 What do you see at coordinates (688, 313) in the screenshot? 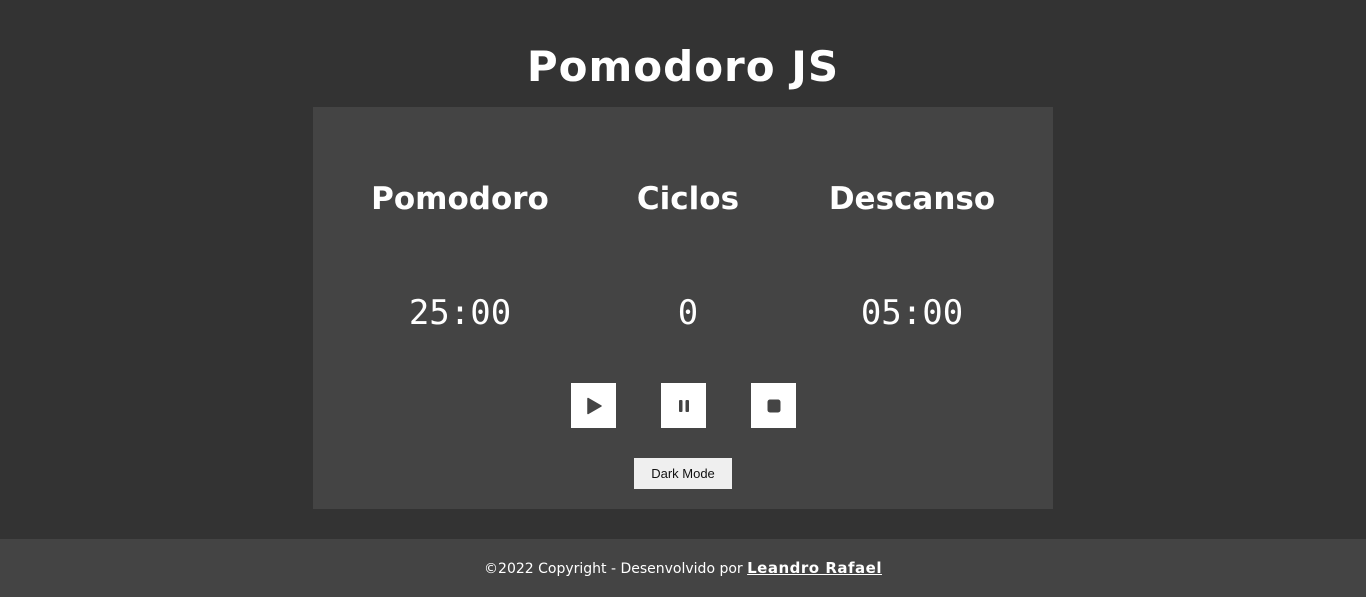
I see `cycles-count: 0` at bounding box center [688, 313].